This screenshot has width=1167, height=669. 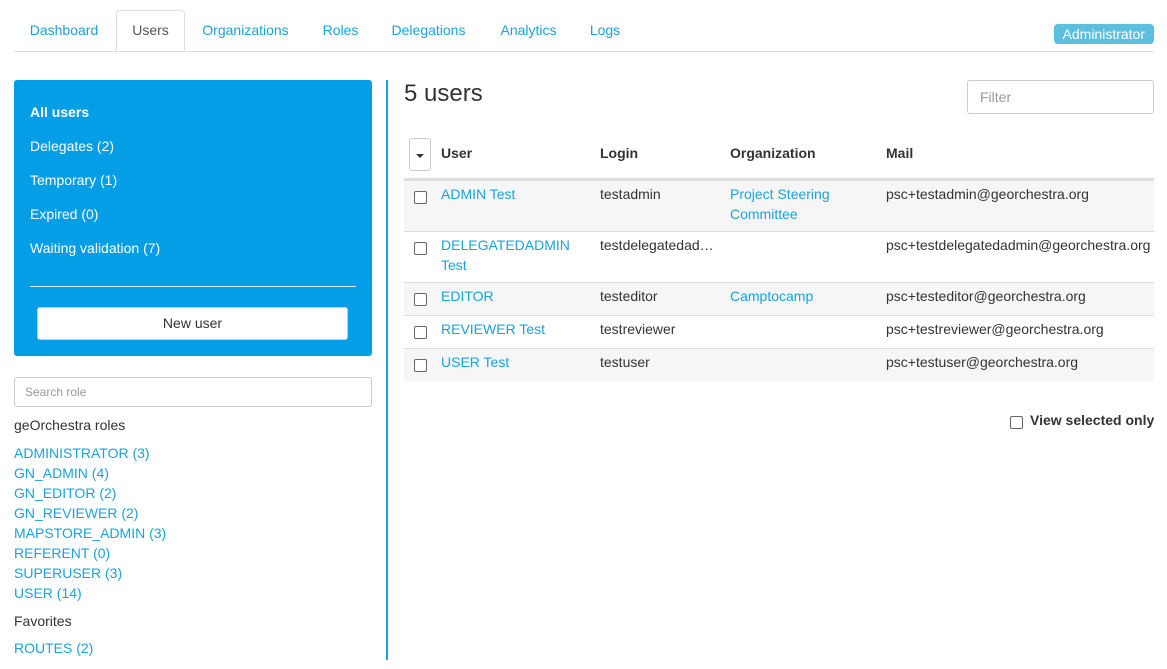 What do you see at coordinates (1018, 245) in the screenshot?
I see `mail-cell: psc+testdelegatedadmin@georchestra.org` at bounding box center [1018, 245].